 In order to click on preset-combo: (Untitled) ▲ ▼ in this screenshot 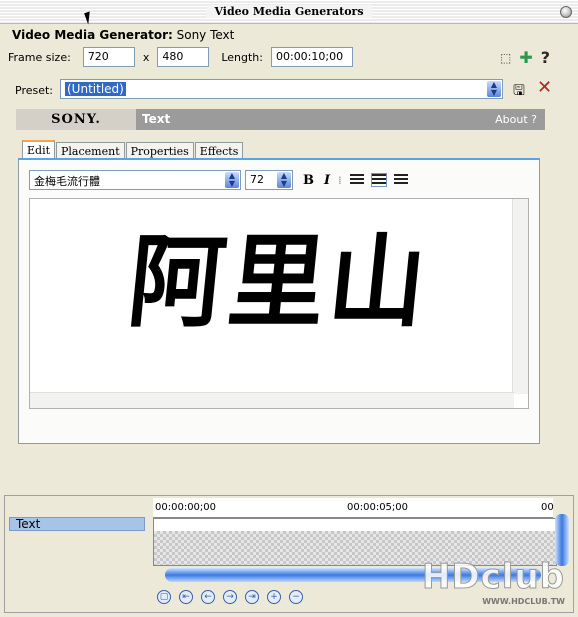, I will do `click(281, 89)`.